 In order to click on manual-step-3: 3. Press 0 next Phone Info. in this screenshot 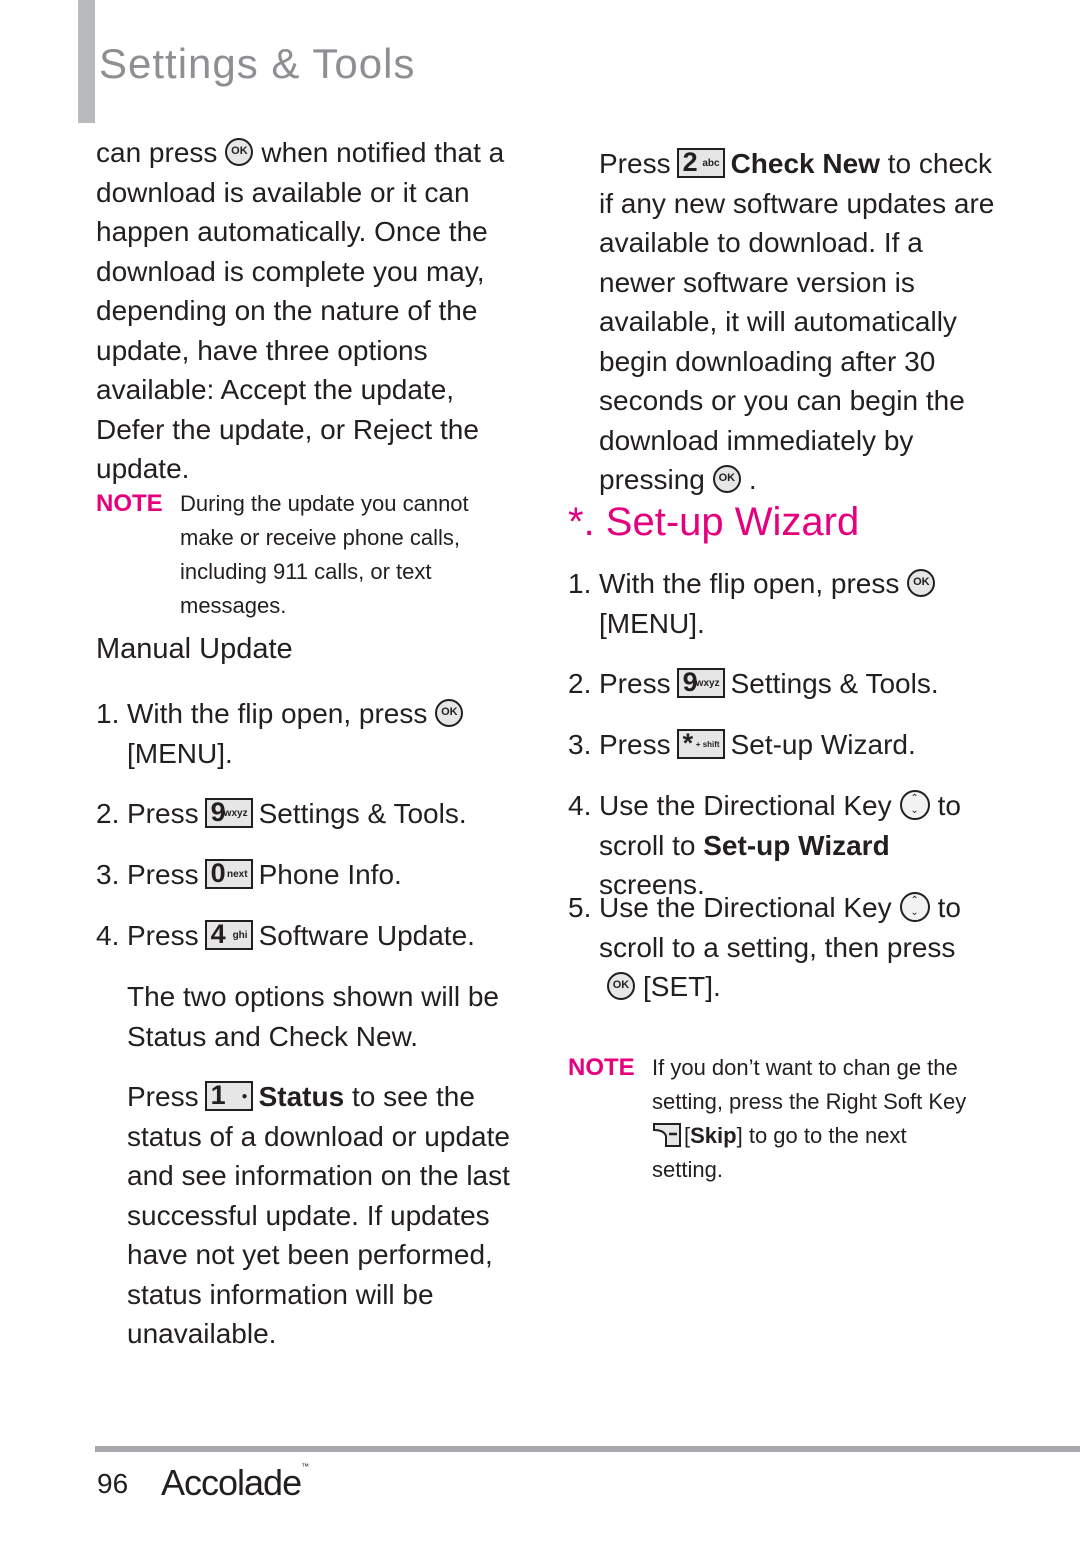, I will do `click(311, 875)`.